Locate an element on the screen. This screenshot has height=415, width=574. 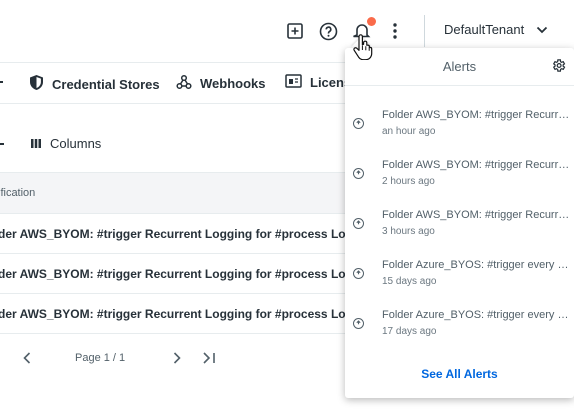
tenant-selector: DefaultTenant is located at coordinates (496, 29).